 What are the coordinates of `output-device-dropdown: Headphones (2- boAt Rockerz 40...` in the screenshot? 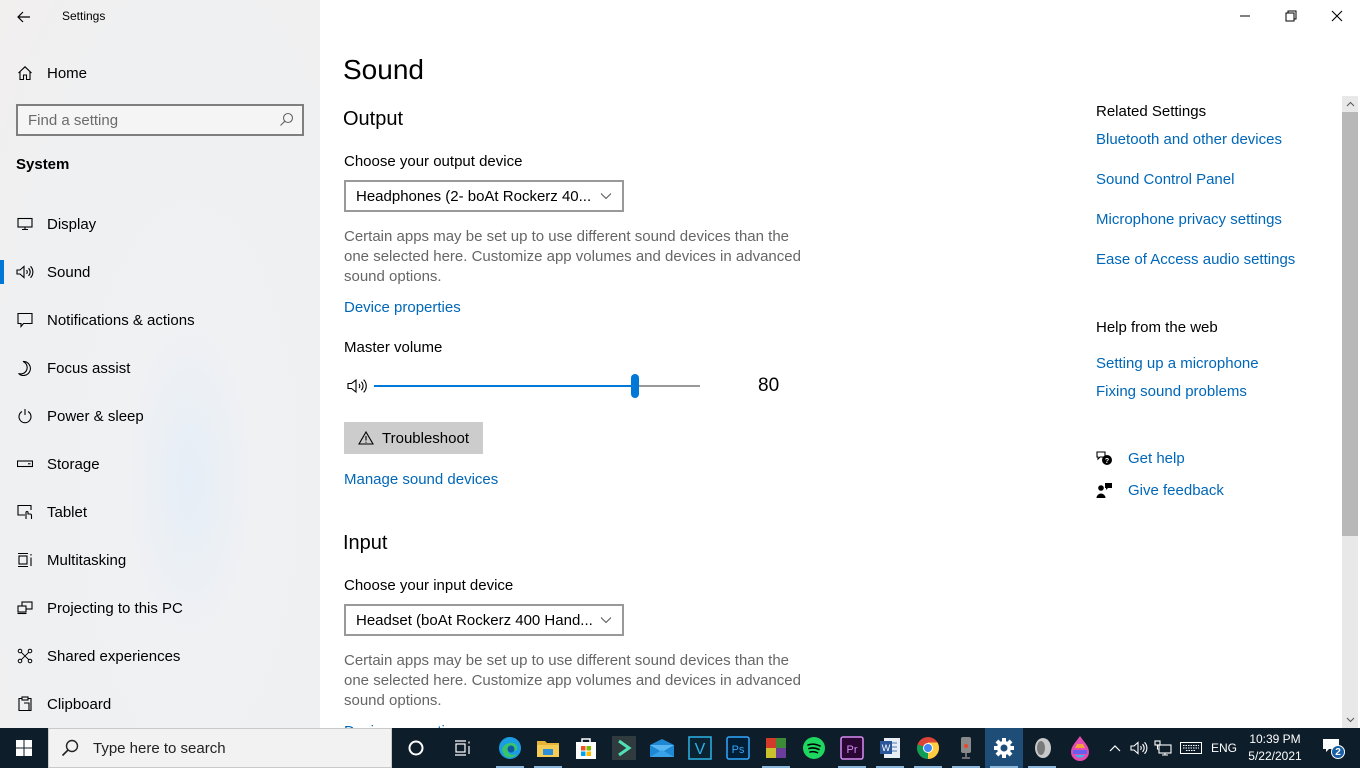 It's located at (484, 196).